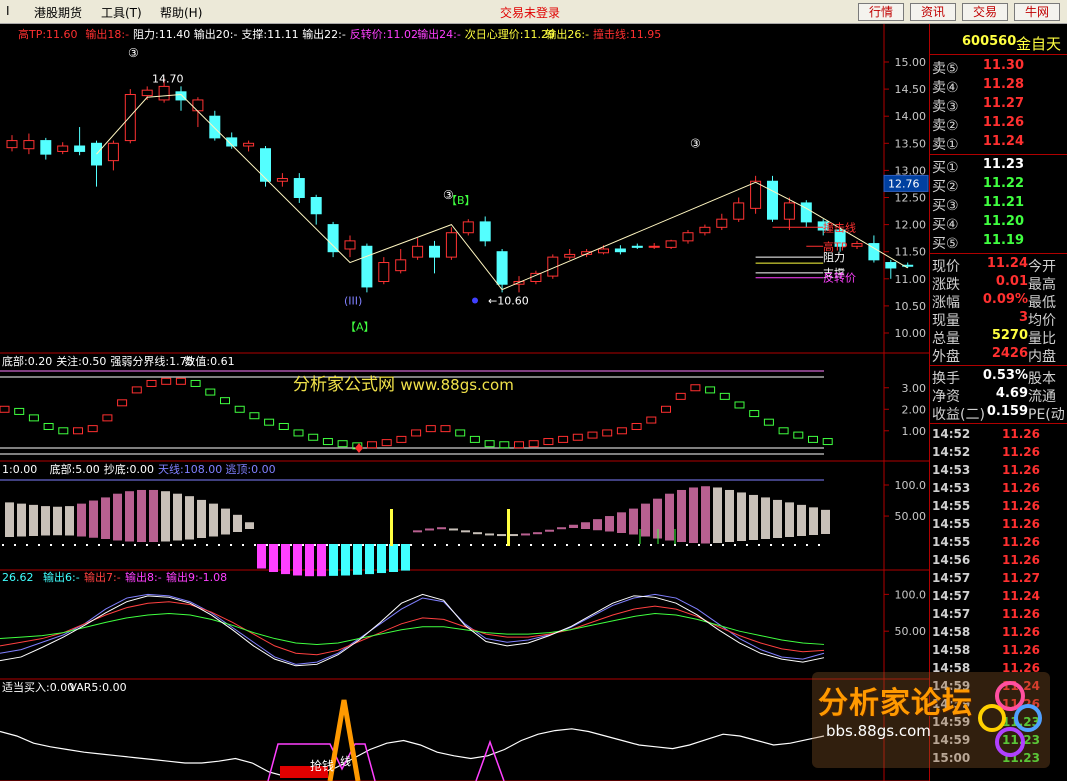  Describe the element at coordinates (998, 67) in the screenshot. I see `ask-row: 卖⑤ 11.30` at that location.